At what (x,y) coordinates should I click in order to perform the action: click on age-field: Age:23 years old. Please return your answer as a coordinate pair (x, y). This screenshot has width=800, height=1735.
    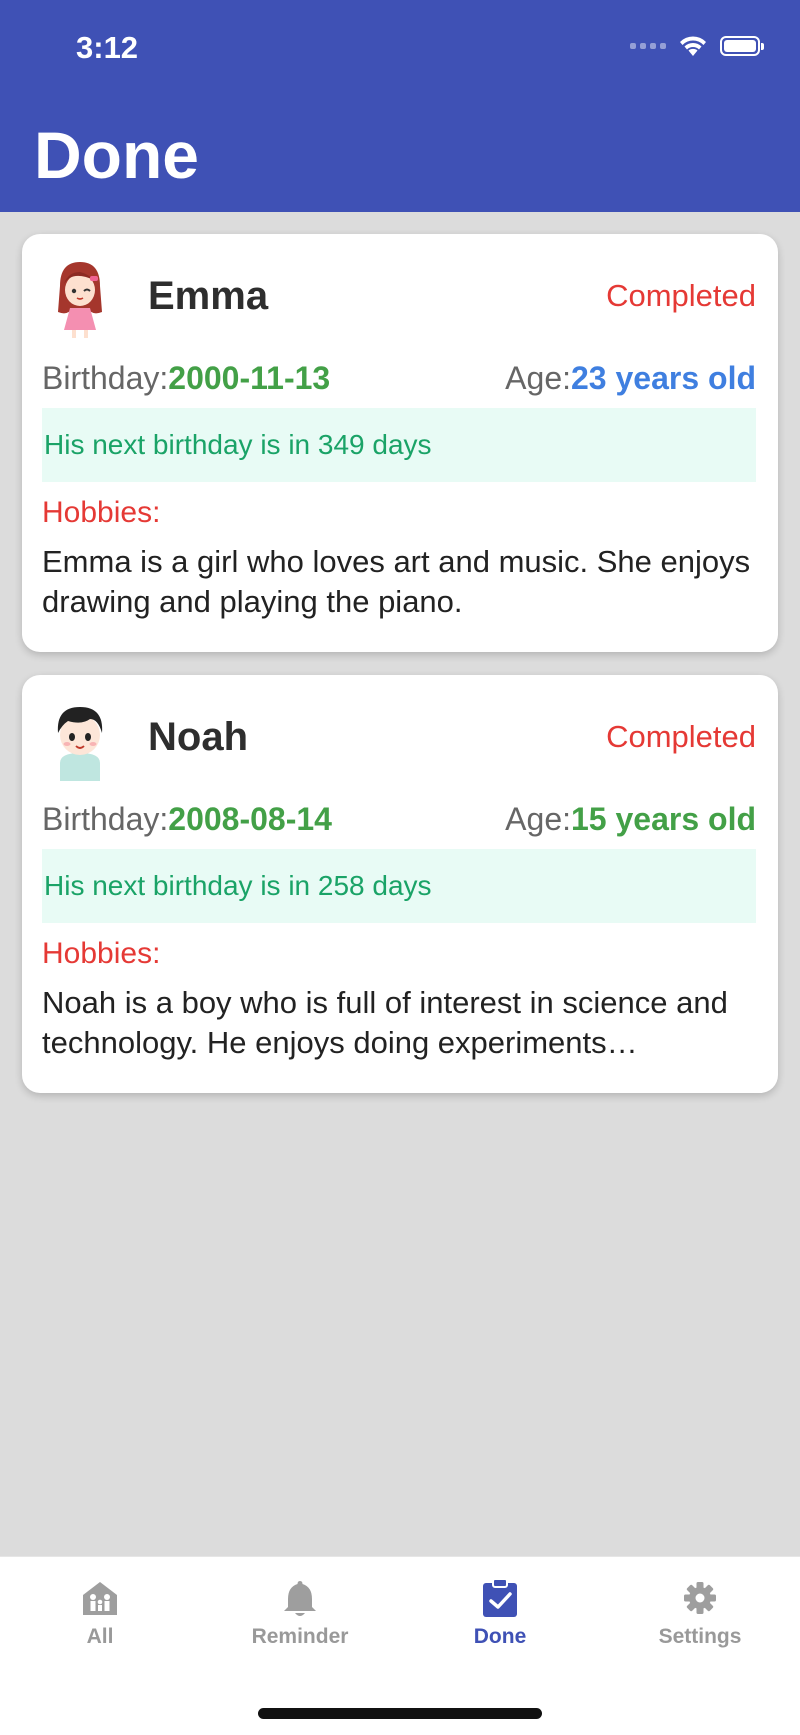
    Looking at the image, I should click on (630, 378).